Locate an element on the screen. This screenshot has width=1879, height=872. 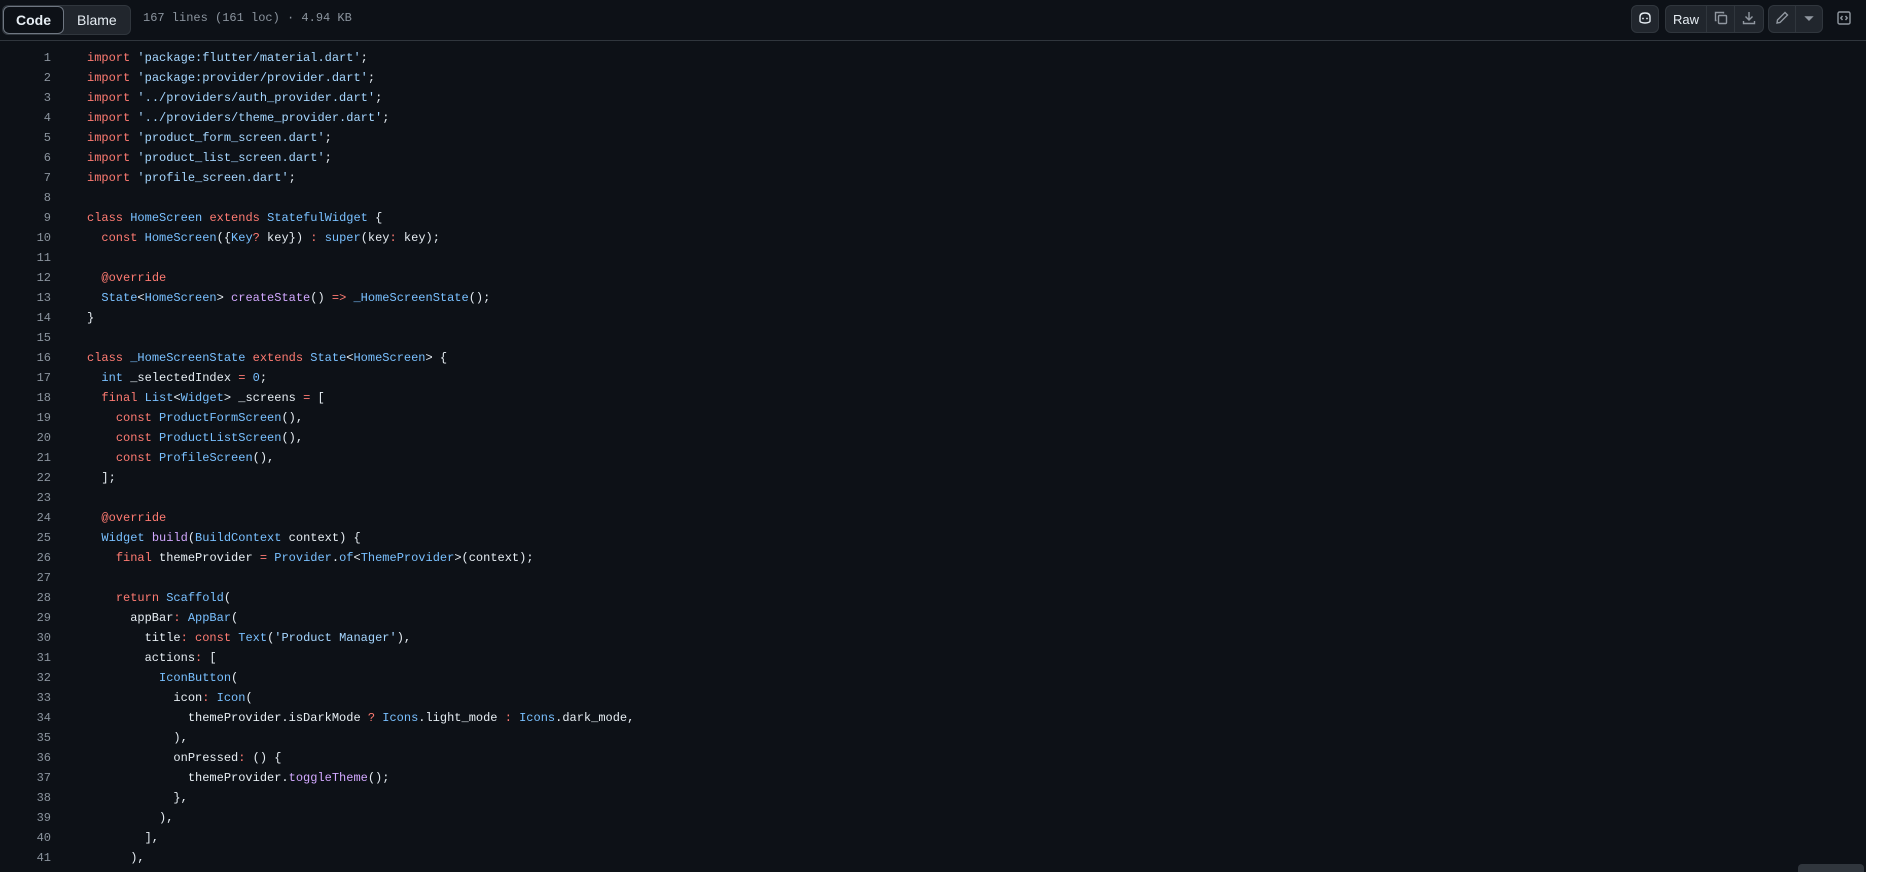
line-number: 3 is located at coordinates (25, 98).